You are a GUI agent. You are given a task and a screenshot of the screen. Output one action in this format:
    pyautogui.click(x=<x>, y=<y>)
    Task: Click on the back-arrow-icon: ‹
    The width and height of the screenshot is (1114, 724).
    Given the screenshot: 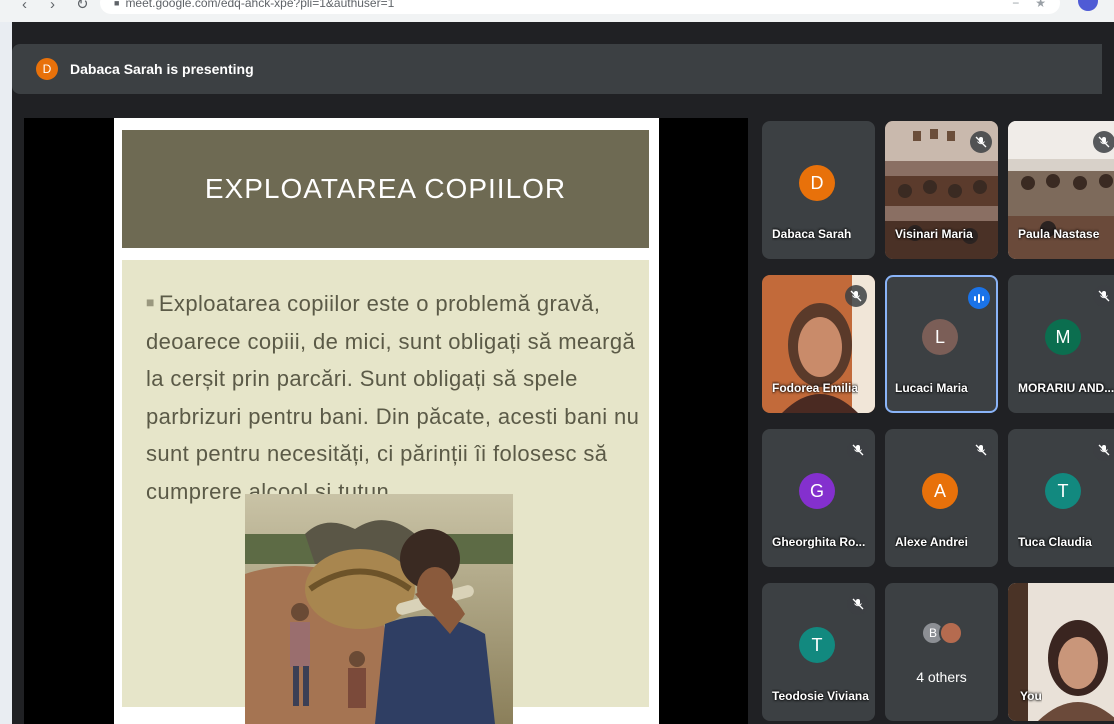 What is the action you would take?
    pyautogui.click(x=24, y=6)
    